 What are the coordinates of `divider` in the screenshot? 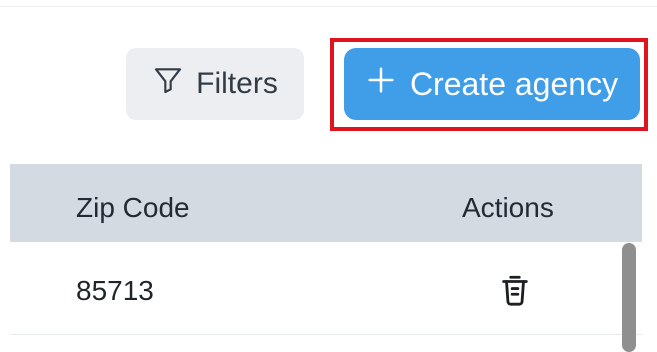 It's located at (328, 6).